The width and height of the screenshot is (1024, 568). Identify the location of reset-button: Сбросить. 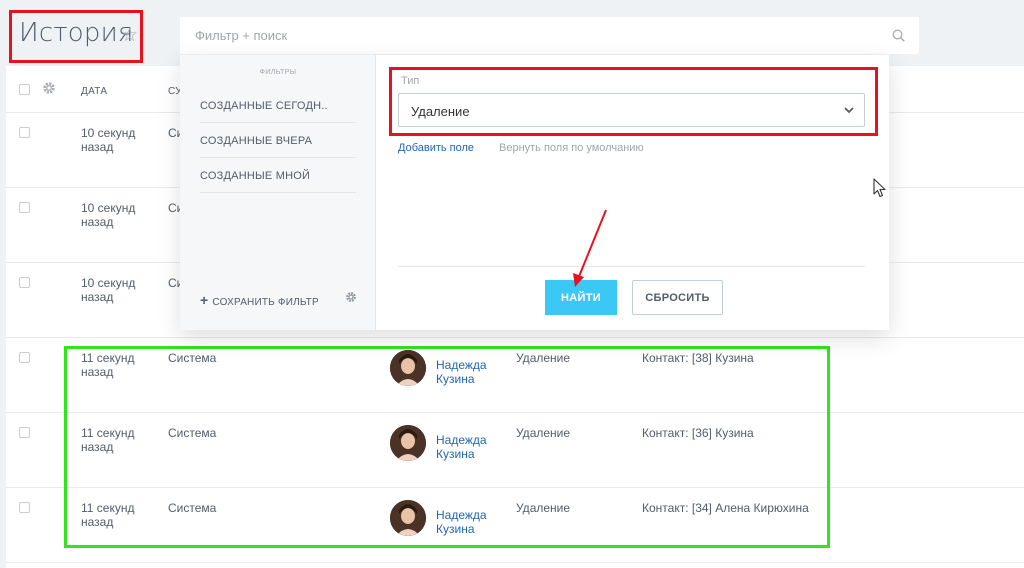
(677, 297).